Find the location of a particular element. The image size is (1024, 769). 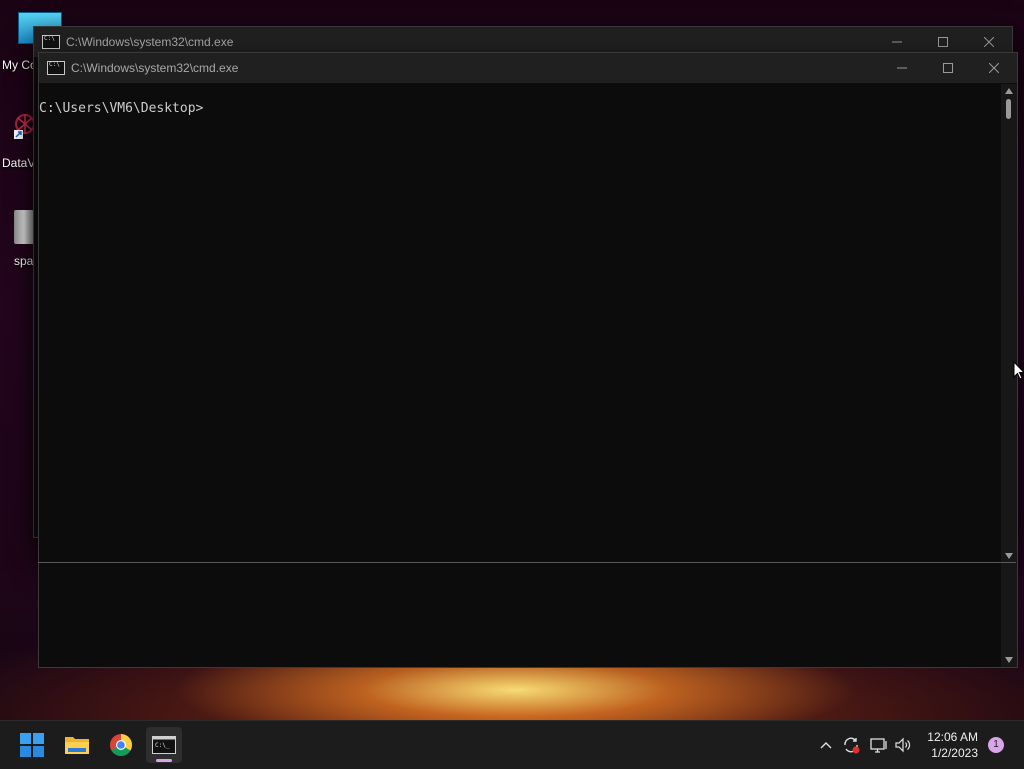

taskbar: C:\_ 12:06 AM 1/2/2023 1 is located at coordinates (512, 744).